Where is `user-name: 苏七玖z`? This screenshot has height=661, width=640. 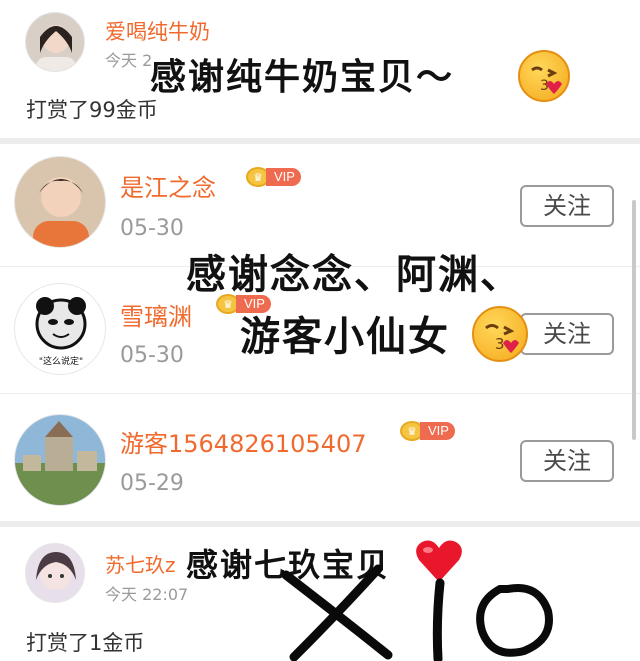 user-name: 苏七玖z is located at coordinates (140, 563).